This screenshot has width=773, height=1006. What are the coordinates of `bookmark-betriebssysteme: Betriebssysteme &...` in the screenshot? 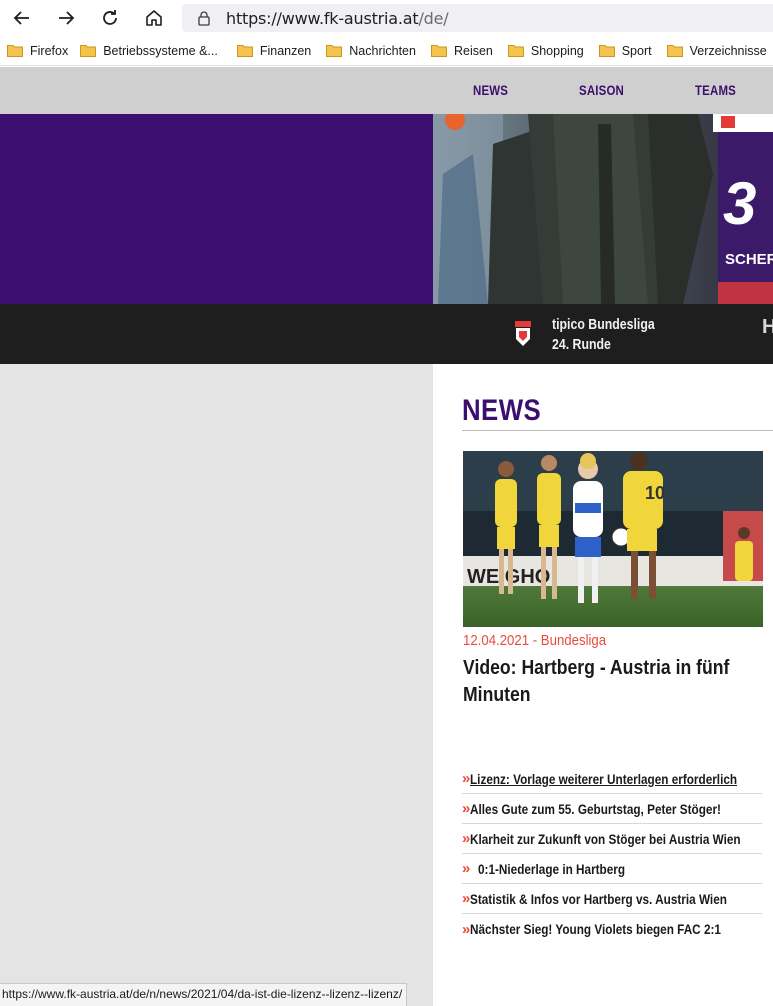 It's located at (149, 51).